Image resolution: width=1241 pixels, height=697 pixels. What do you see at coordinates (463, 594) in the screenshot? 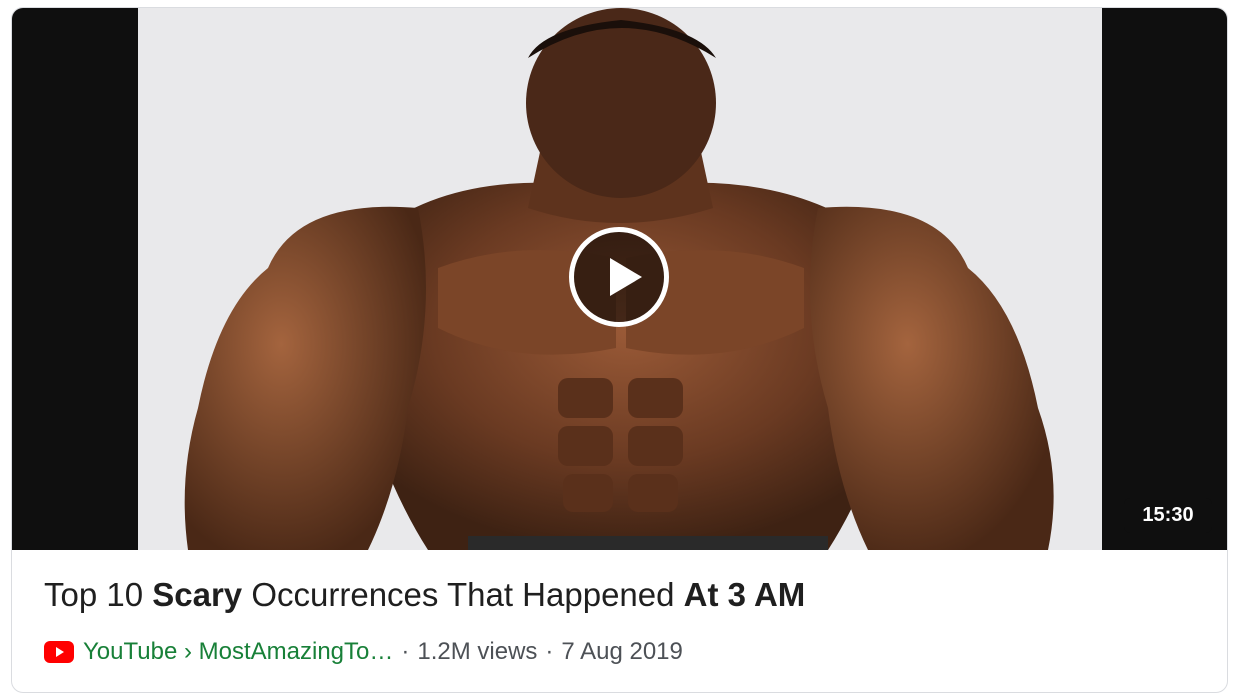
I see `title-text-2: Occurrences That Happened` at bounding box center [463, 594].